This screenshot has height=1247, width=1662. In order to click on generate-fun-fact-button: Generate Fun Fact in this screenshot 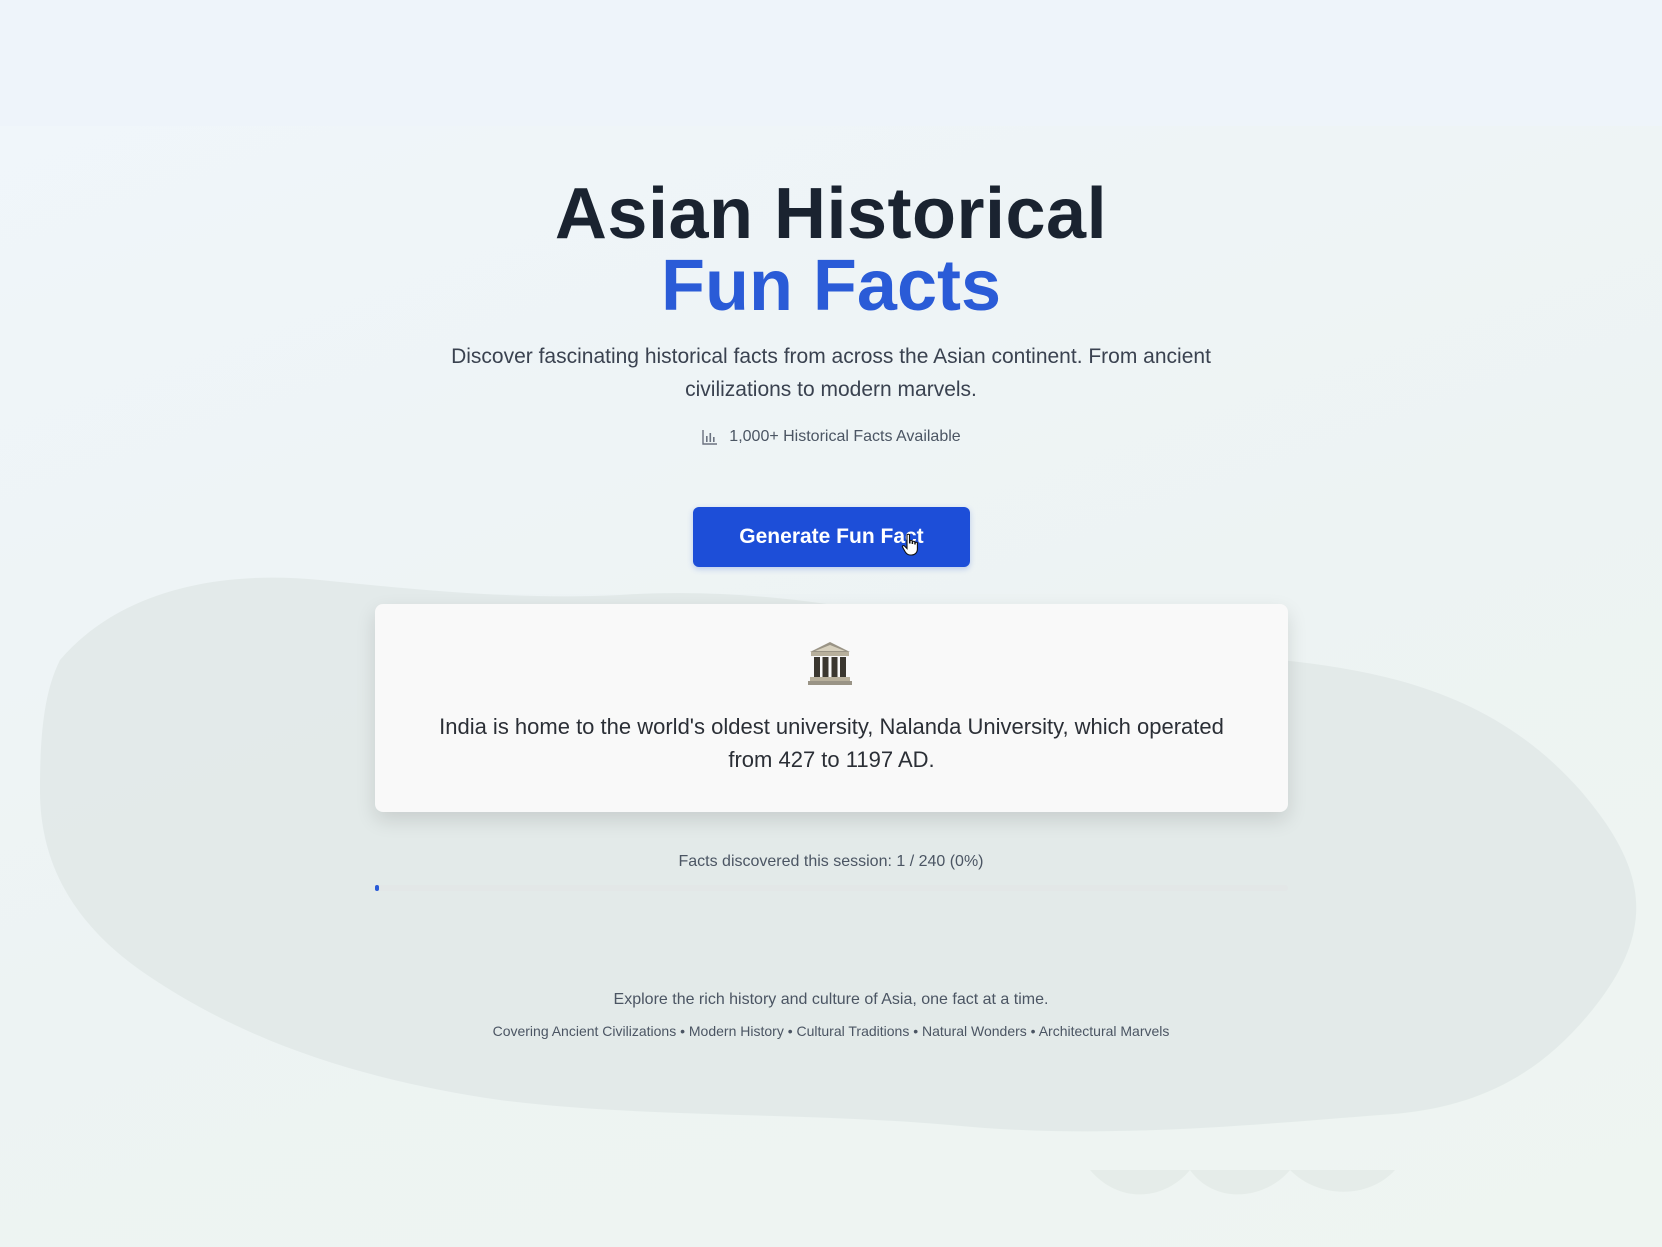, I will do `click(831, 537)`.